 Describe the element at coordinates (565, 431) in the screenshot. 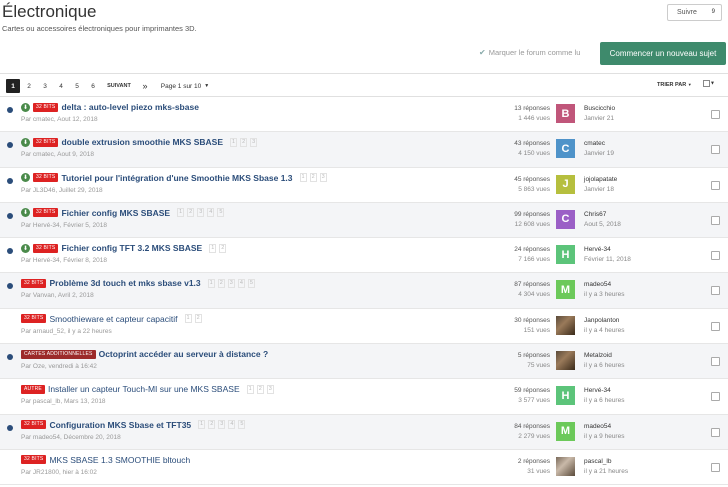

I see `avatar: M` at that location.